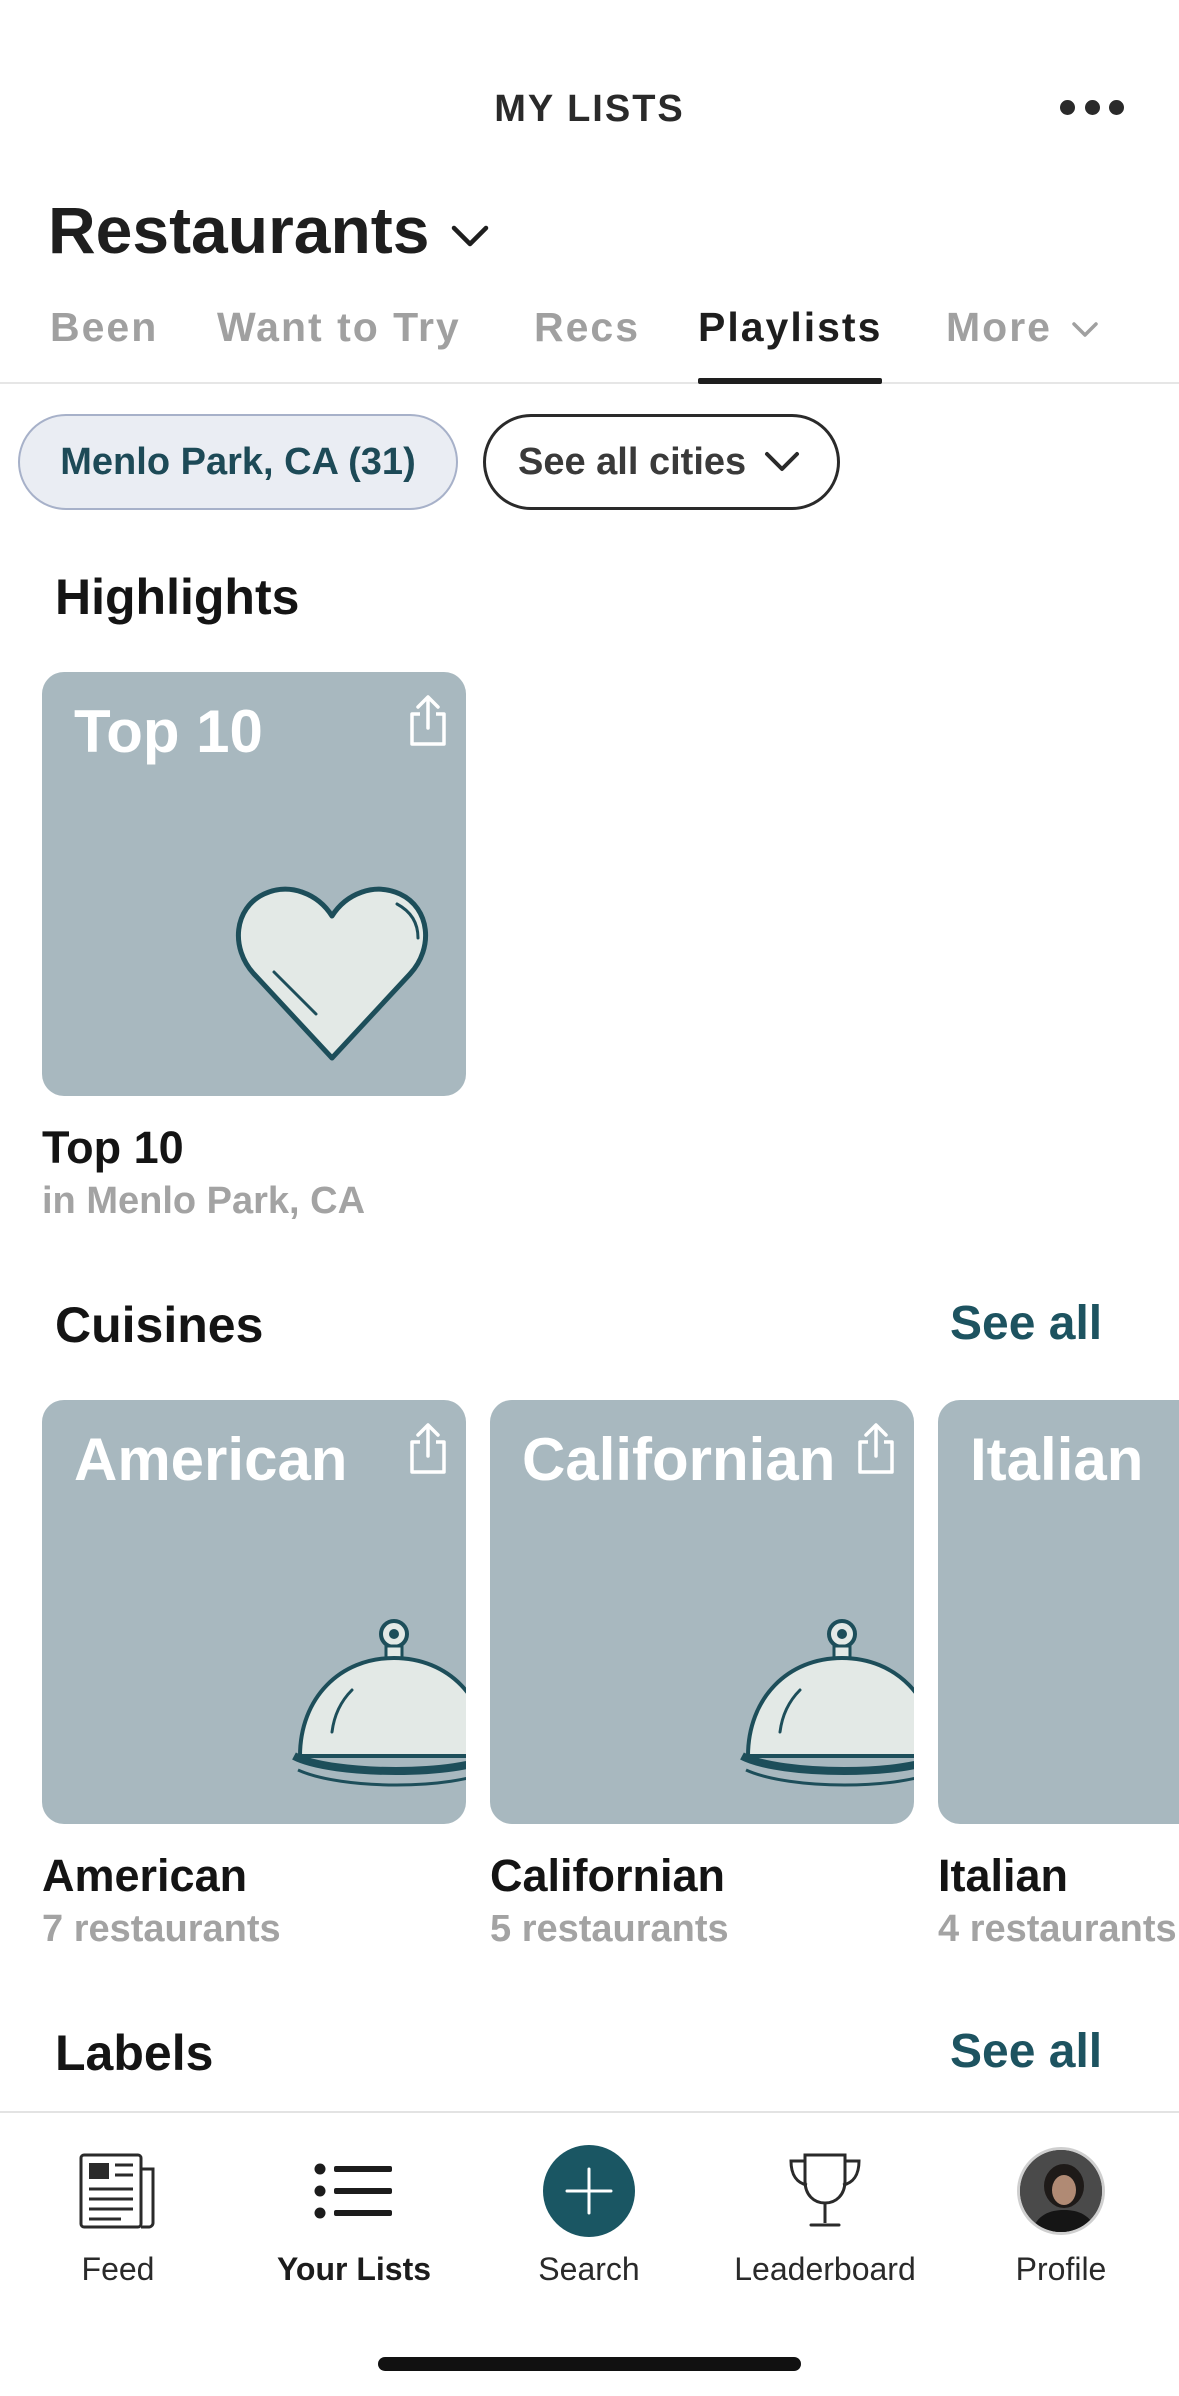 The image size is (1179, 2396). I want to click on cuisine-item-subtitle: 7 restaurants, so click(161, 1929).